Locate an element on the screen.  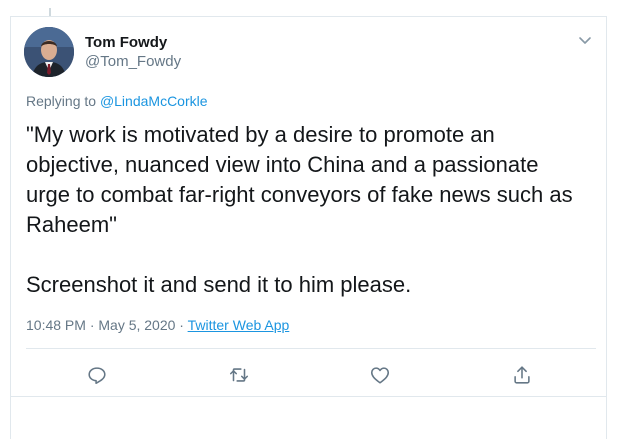
tweet-meta: 10:48 PM · May 5, 2020 · Twitter Web App is located at coordinates (157, 325).